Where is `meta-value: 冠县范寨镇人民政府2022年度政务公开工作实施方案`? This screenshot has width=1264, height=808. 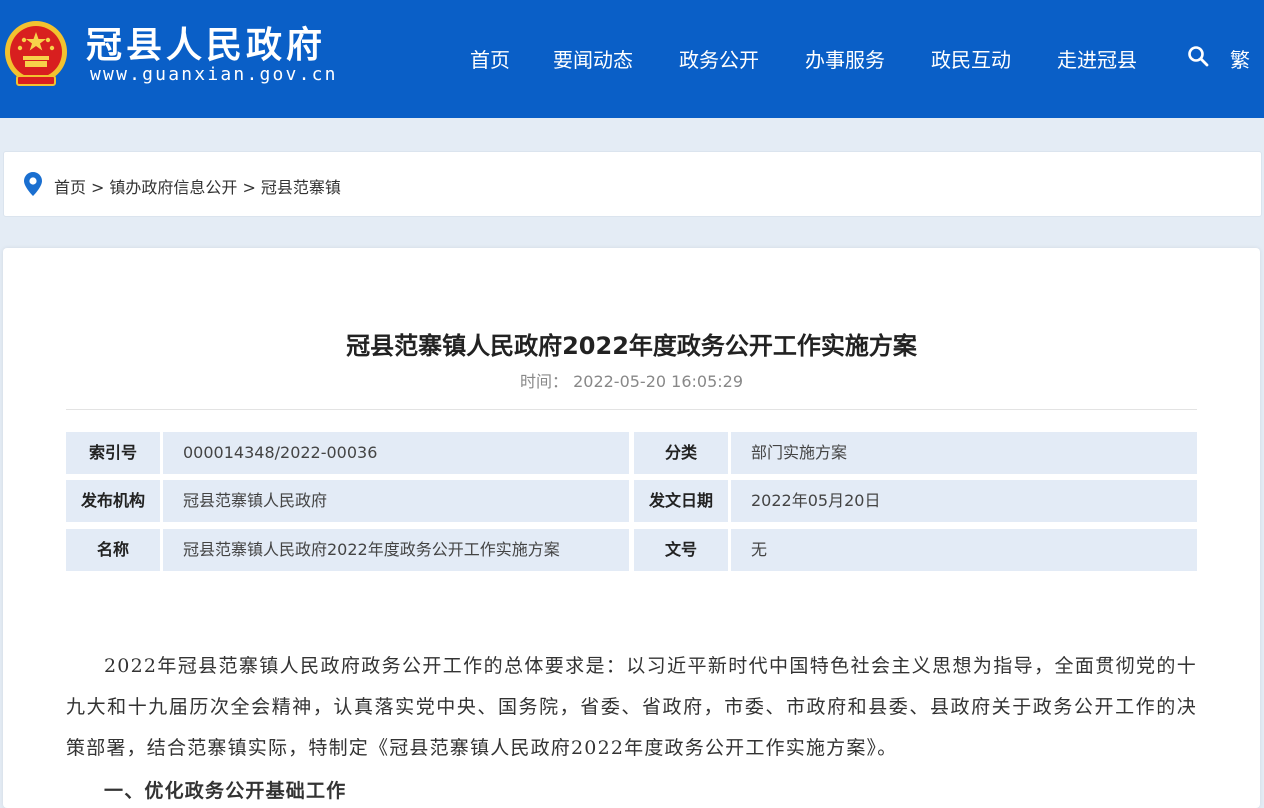 meta-value: 冠县范寨镇人民政府2022年度政务公开工作实施方案 is located at coordinates (396, 550).